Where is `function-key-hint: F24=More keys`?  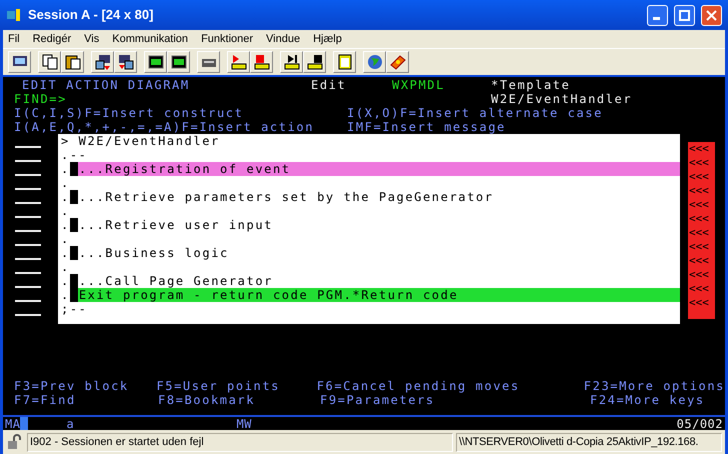 function-key-hint: F24=More keys is located at coordinates (647, 400).